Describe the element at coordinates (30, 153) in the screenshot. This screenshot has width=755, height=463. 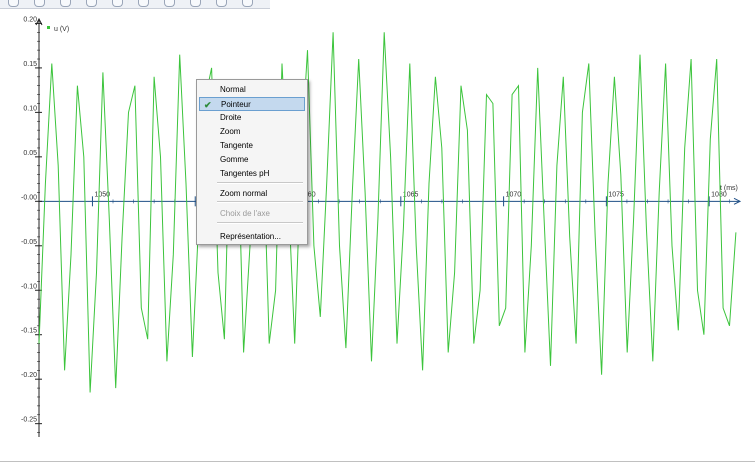
I see `y-tick-label: 0.05` at that location.